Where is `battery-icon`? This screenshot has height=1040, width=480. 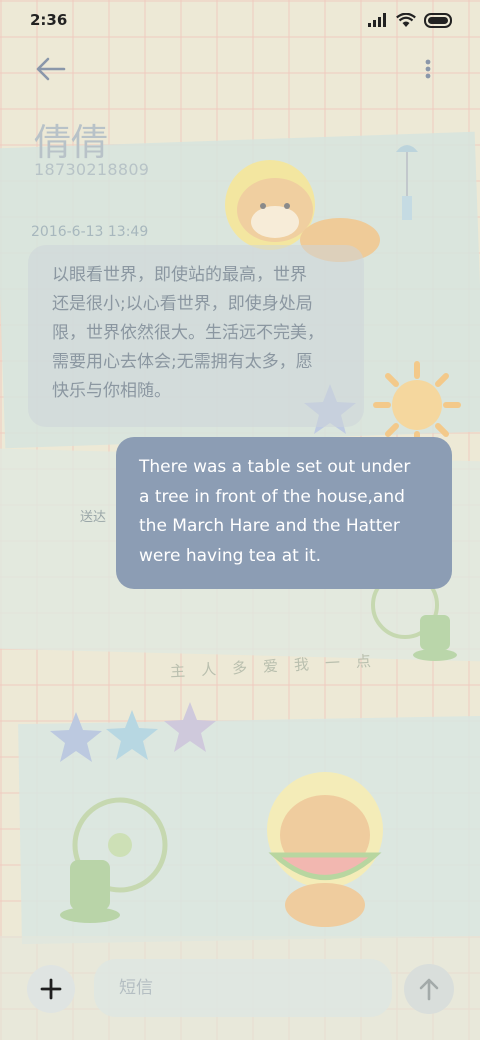
battery-icon is located at coordinates (438, 20).